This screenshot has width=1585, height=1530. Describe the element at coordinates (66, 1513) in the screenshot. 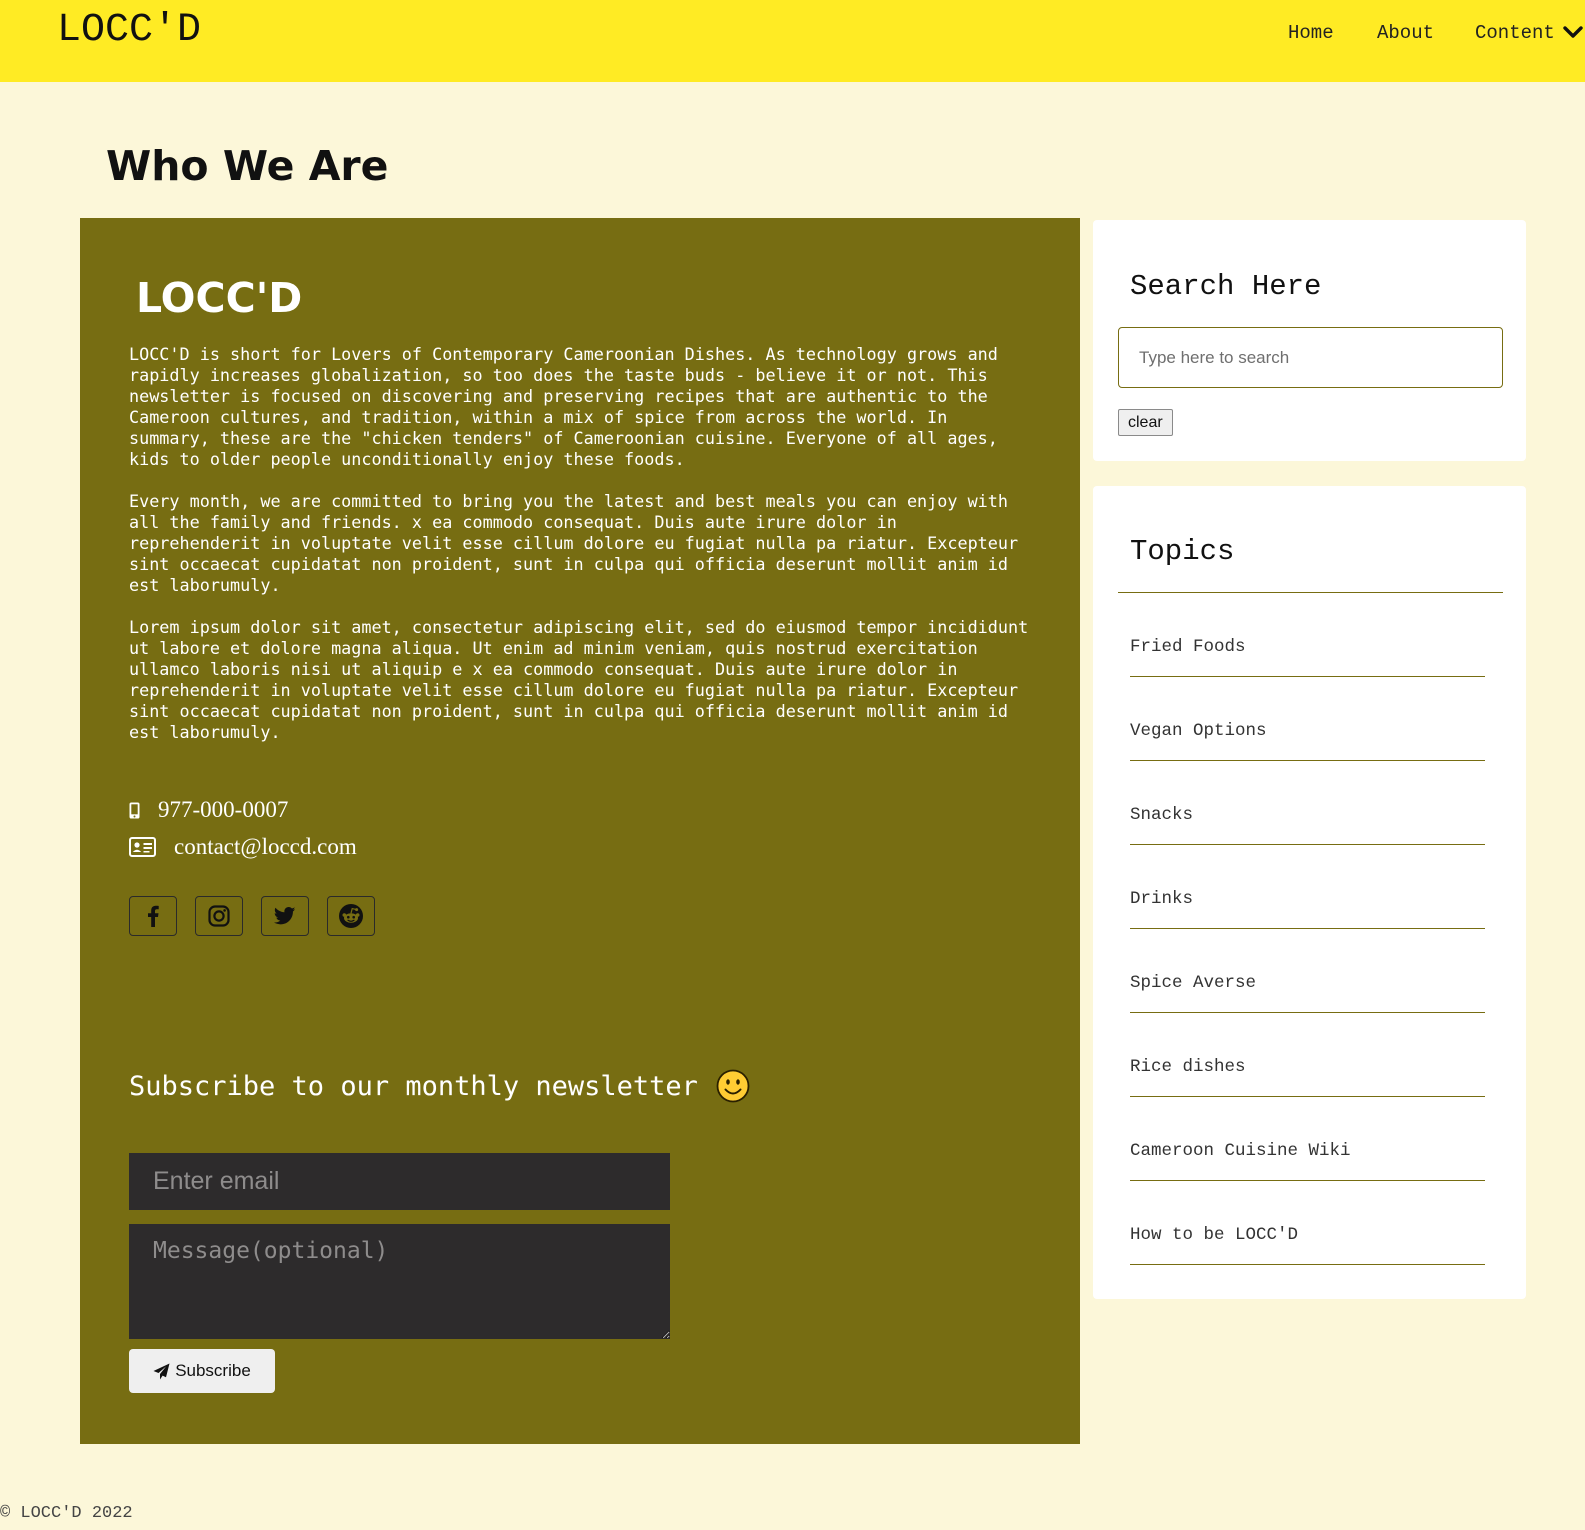

I see `footer-copyright: © LOCC'D 2022` at that location.